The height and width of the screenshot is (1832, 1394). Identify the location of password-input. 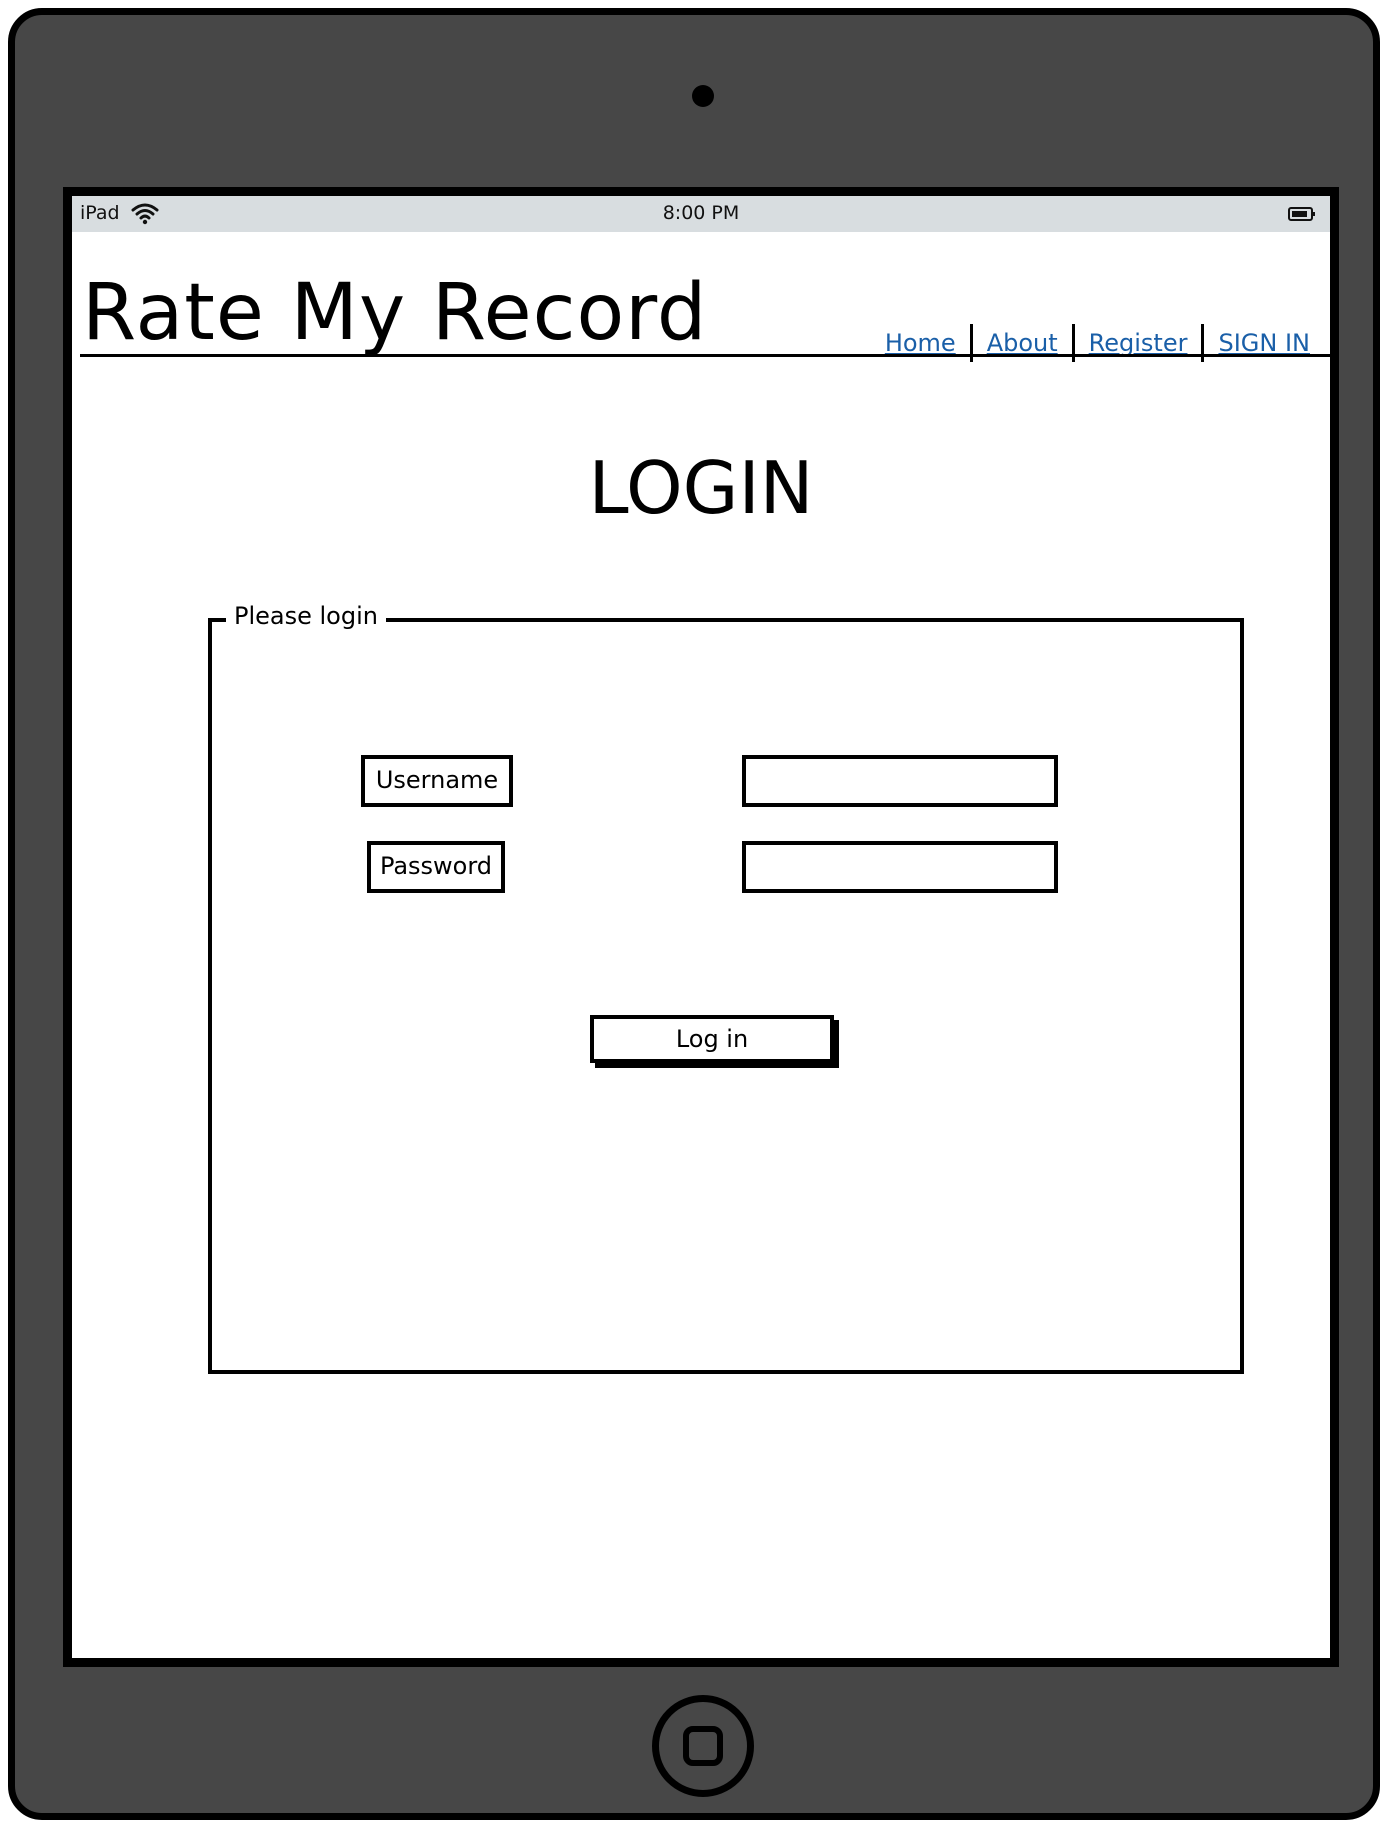
(900, 867).